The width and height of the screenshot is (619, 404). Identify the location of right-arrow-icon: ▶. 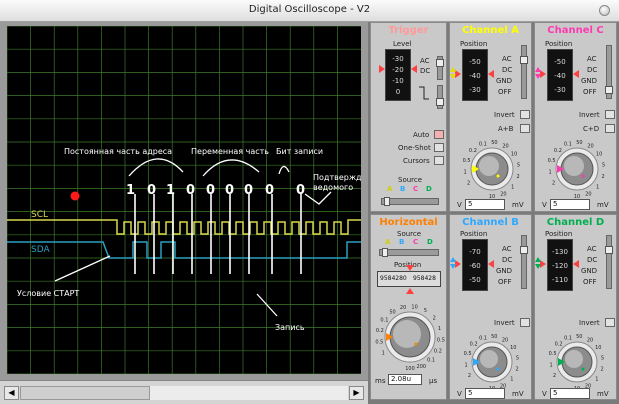
(356, 393).